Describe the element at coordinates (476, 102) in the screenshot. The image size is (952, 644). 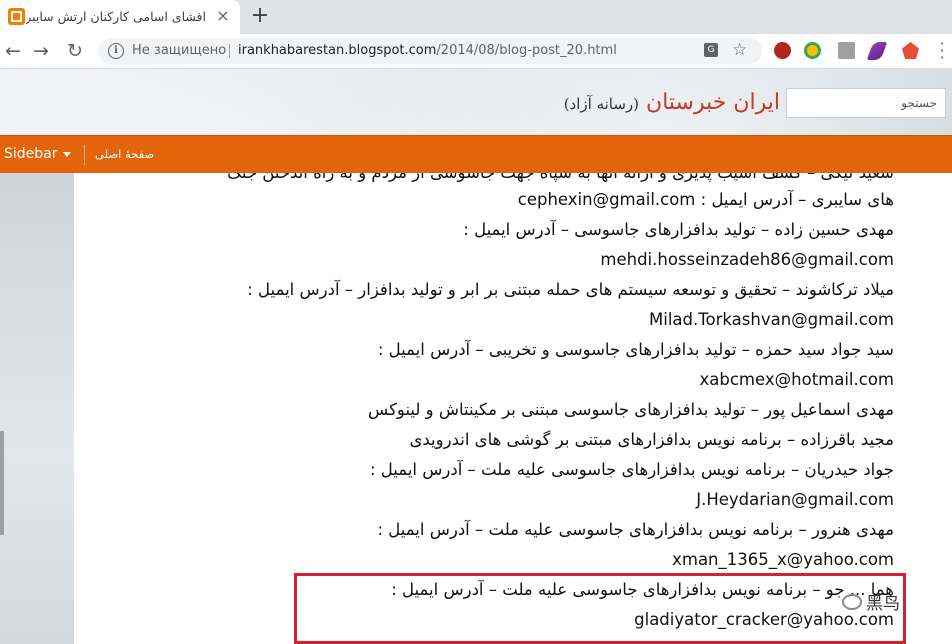
I see `blog-header: جستجو ایران خبرستان (رسانه آزاد)` at that location.